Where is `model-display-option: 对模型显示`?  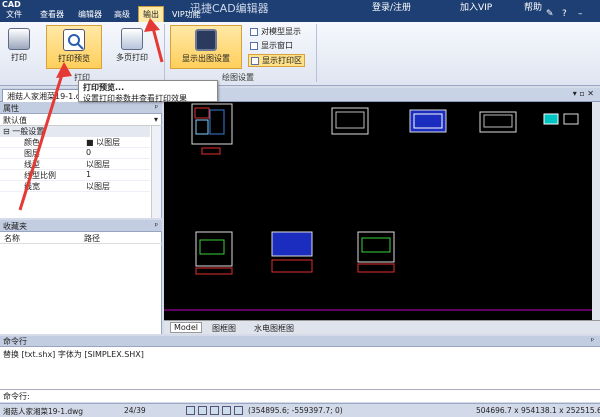
model-display-option: 对模型显示 is located at coordinates (275, 31).